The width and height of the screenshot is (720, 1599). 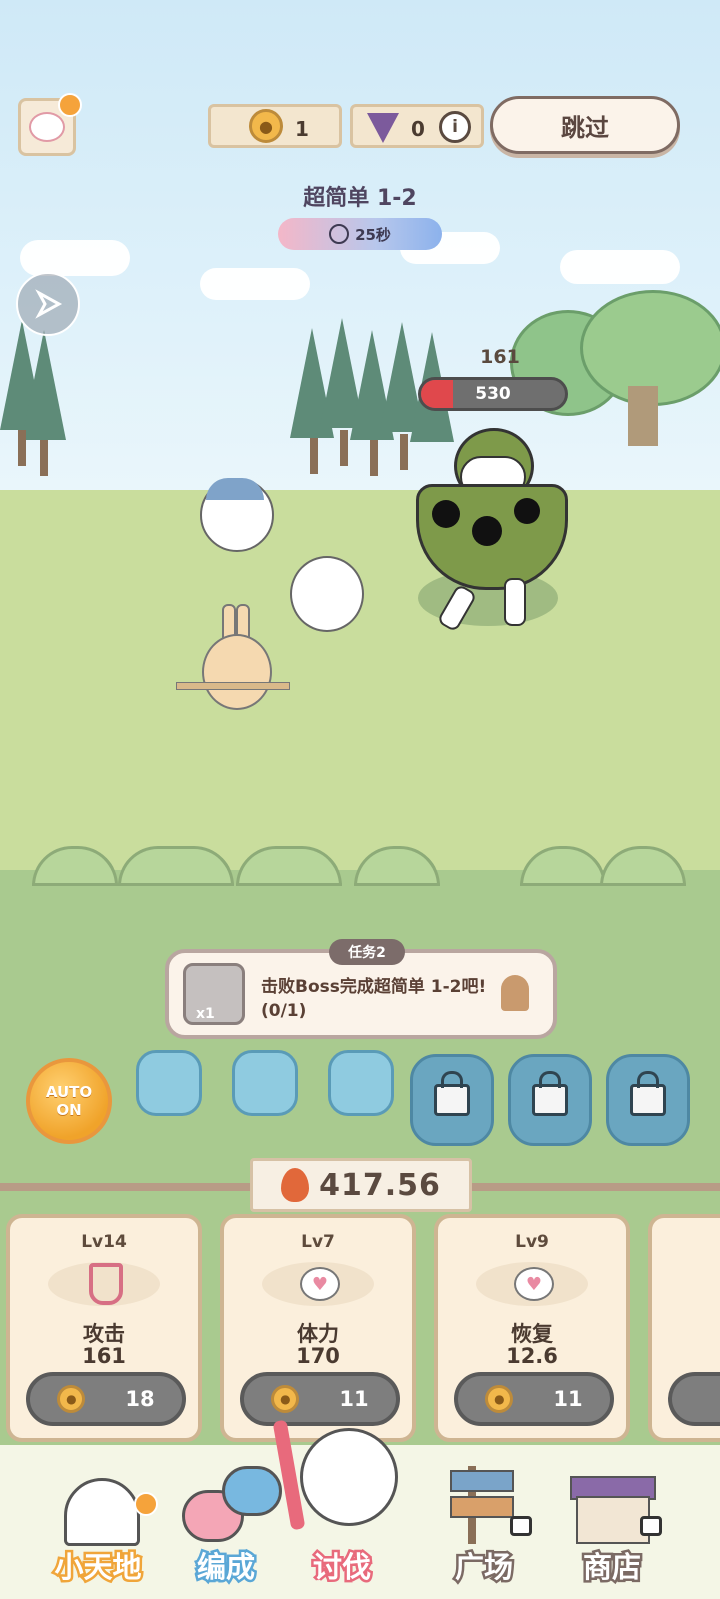 What do you see at coordinates (339, 234) in the screenshot?
I see `stopwatch-icon` at bounding box center [339, 234].